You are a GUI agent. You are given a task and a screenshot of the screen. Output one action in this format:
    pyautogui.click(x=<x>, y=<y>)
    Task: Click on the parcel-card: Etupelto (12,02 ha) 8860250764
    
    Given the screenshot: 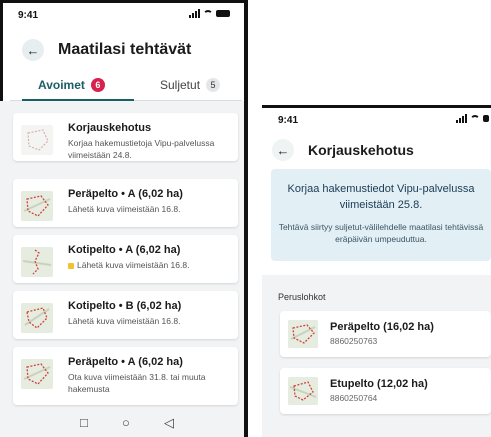 What is the action you would take?
    pyautogui.click(x=385, y=391)
    